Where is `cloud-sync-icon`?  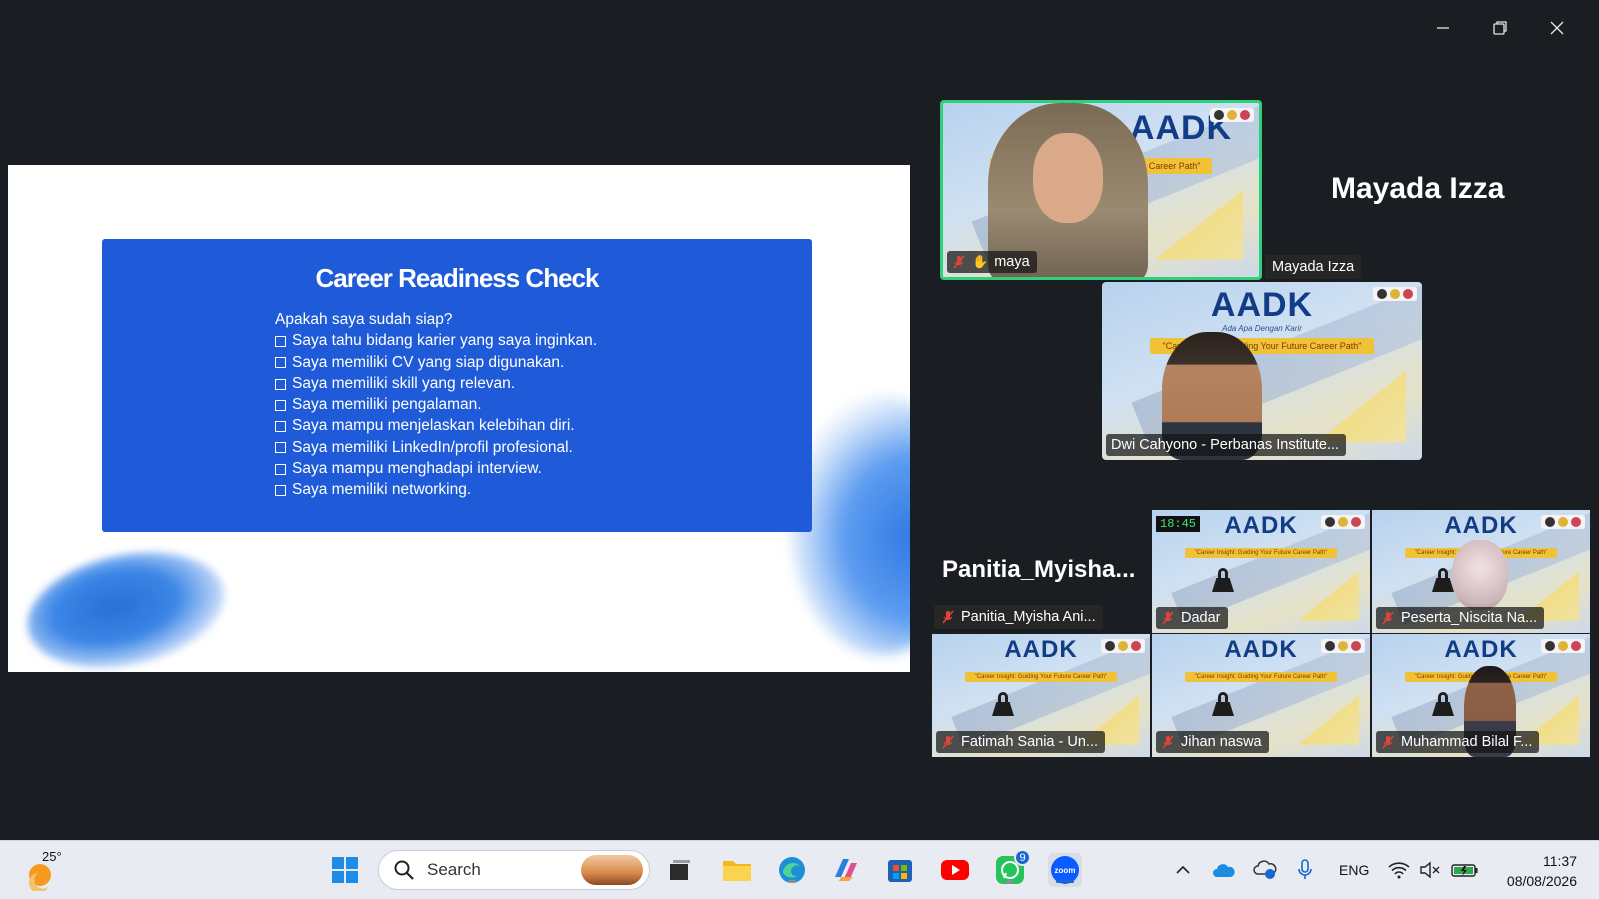 cloud-sync-icon is located at coordinates (1265, 869).